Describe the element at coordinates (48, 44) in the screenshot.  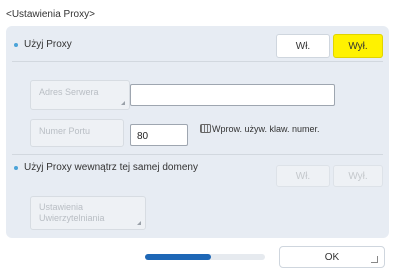
I see `use-proxy-label: Użyj Proxy` at that location.